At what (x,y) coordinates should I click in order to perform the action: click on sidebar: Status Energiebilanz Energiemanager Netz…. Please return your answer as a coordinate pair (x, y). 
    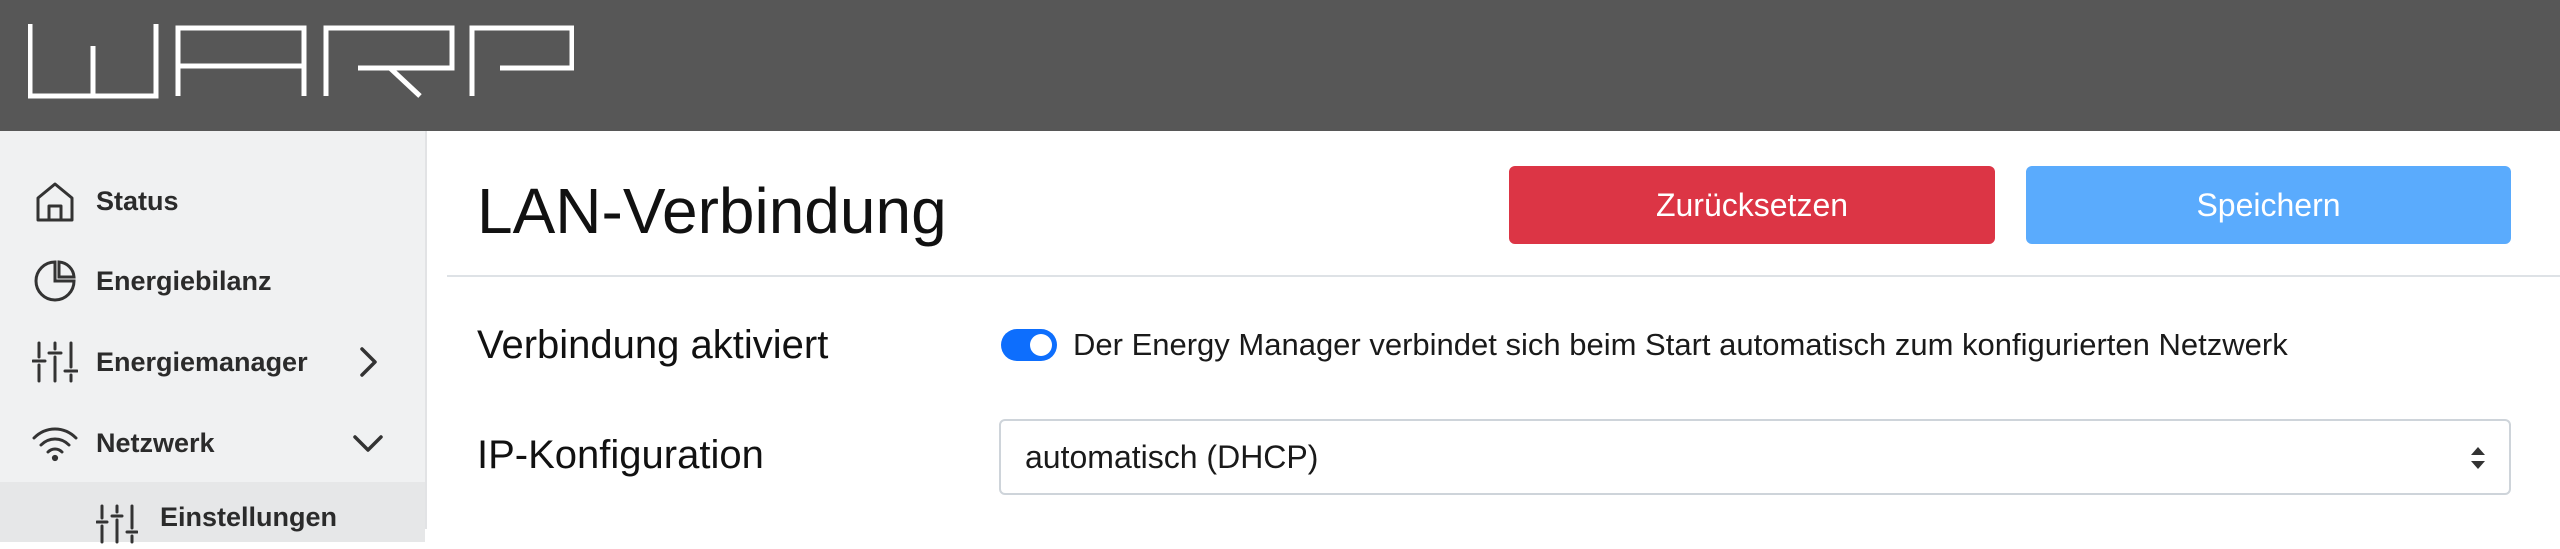
    Looking at the image, I should click on (213, 337).